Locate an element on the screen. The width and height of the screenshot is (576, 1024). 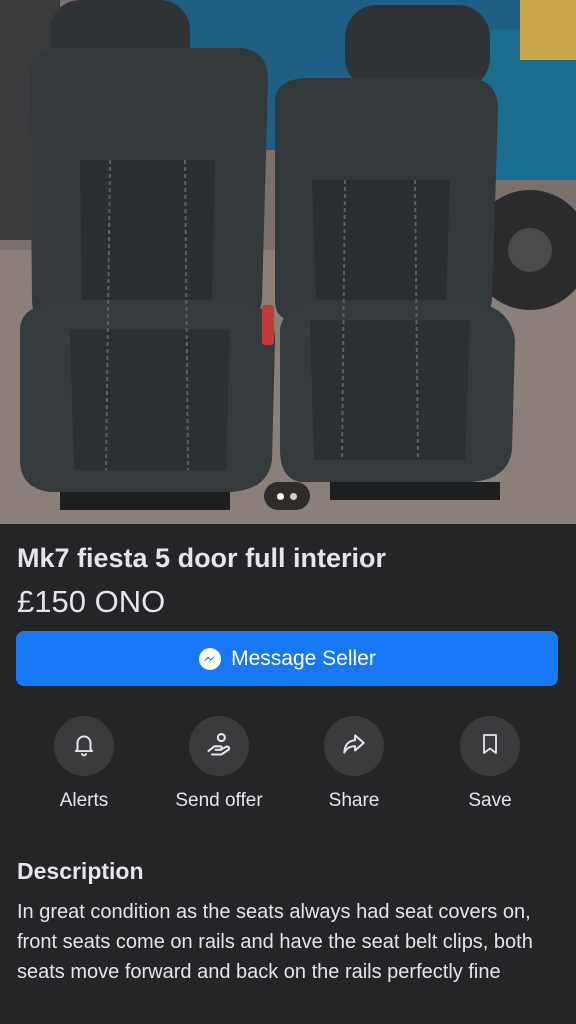
share-icon is located at coordinates (354, 746).